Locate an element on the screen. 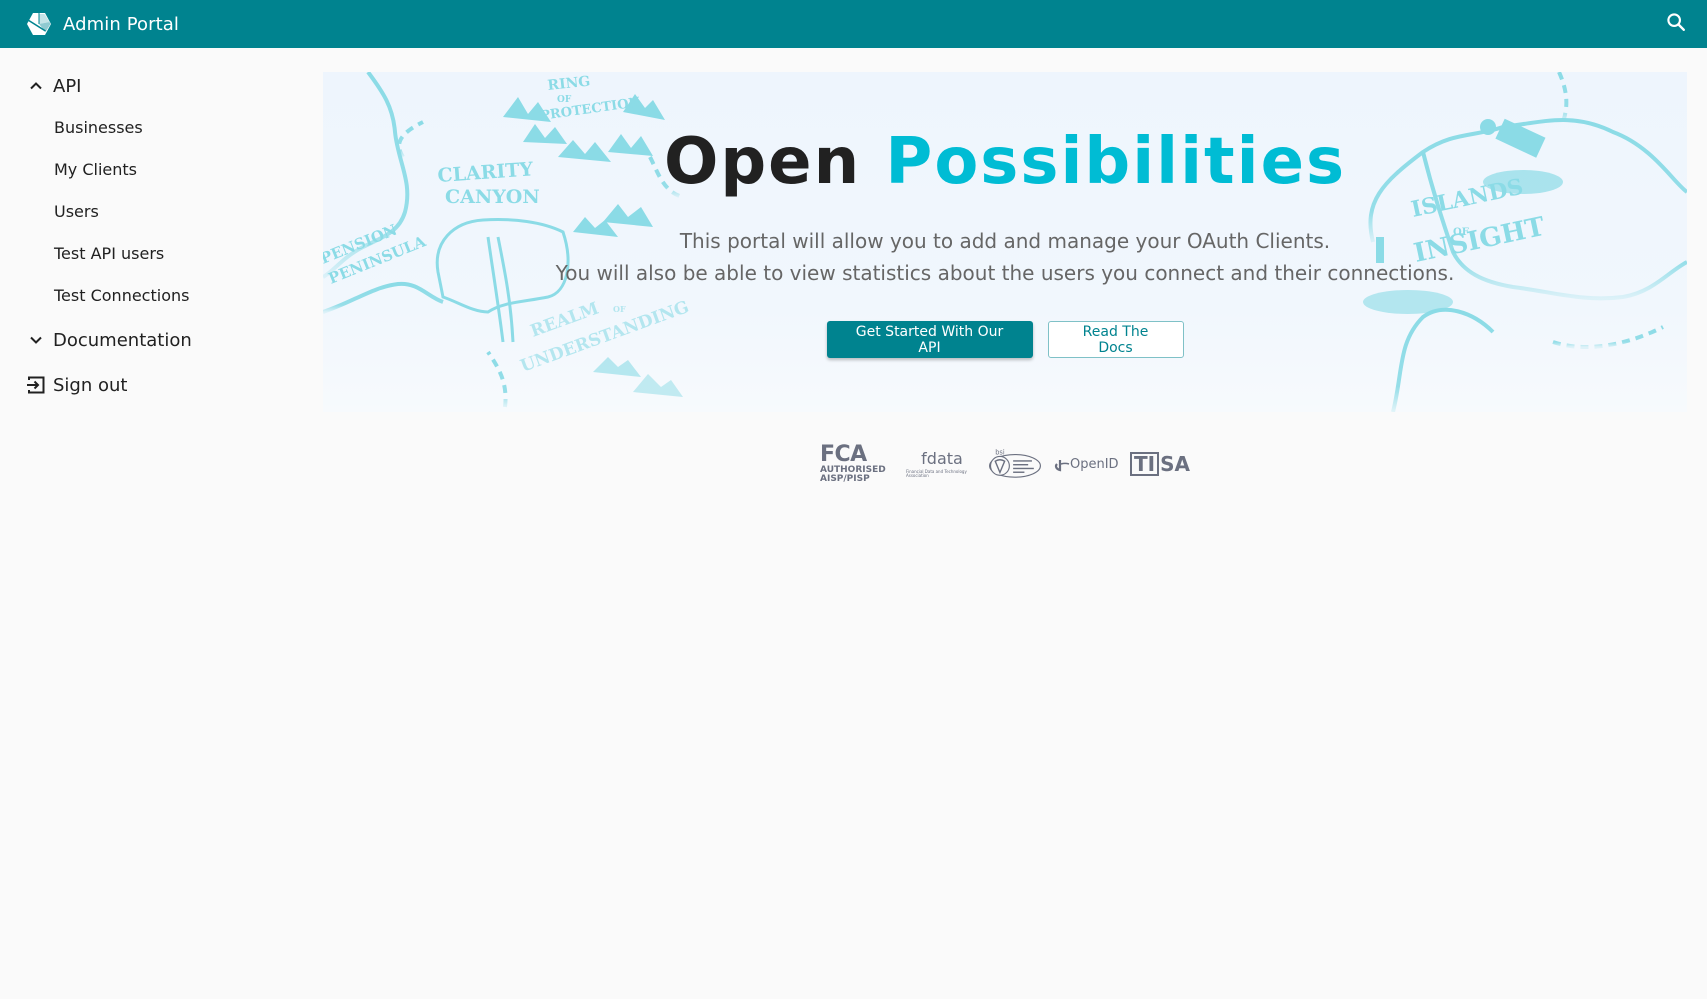  sidebar-item-users: Users is located at coordinates (155, 212).